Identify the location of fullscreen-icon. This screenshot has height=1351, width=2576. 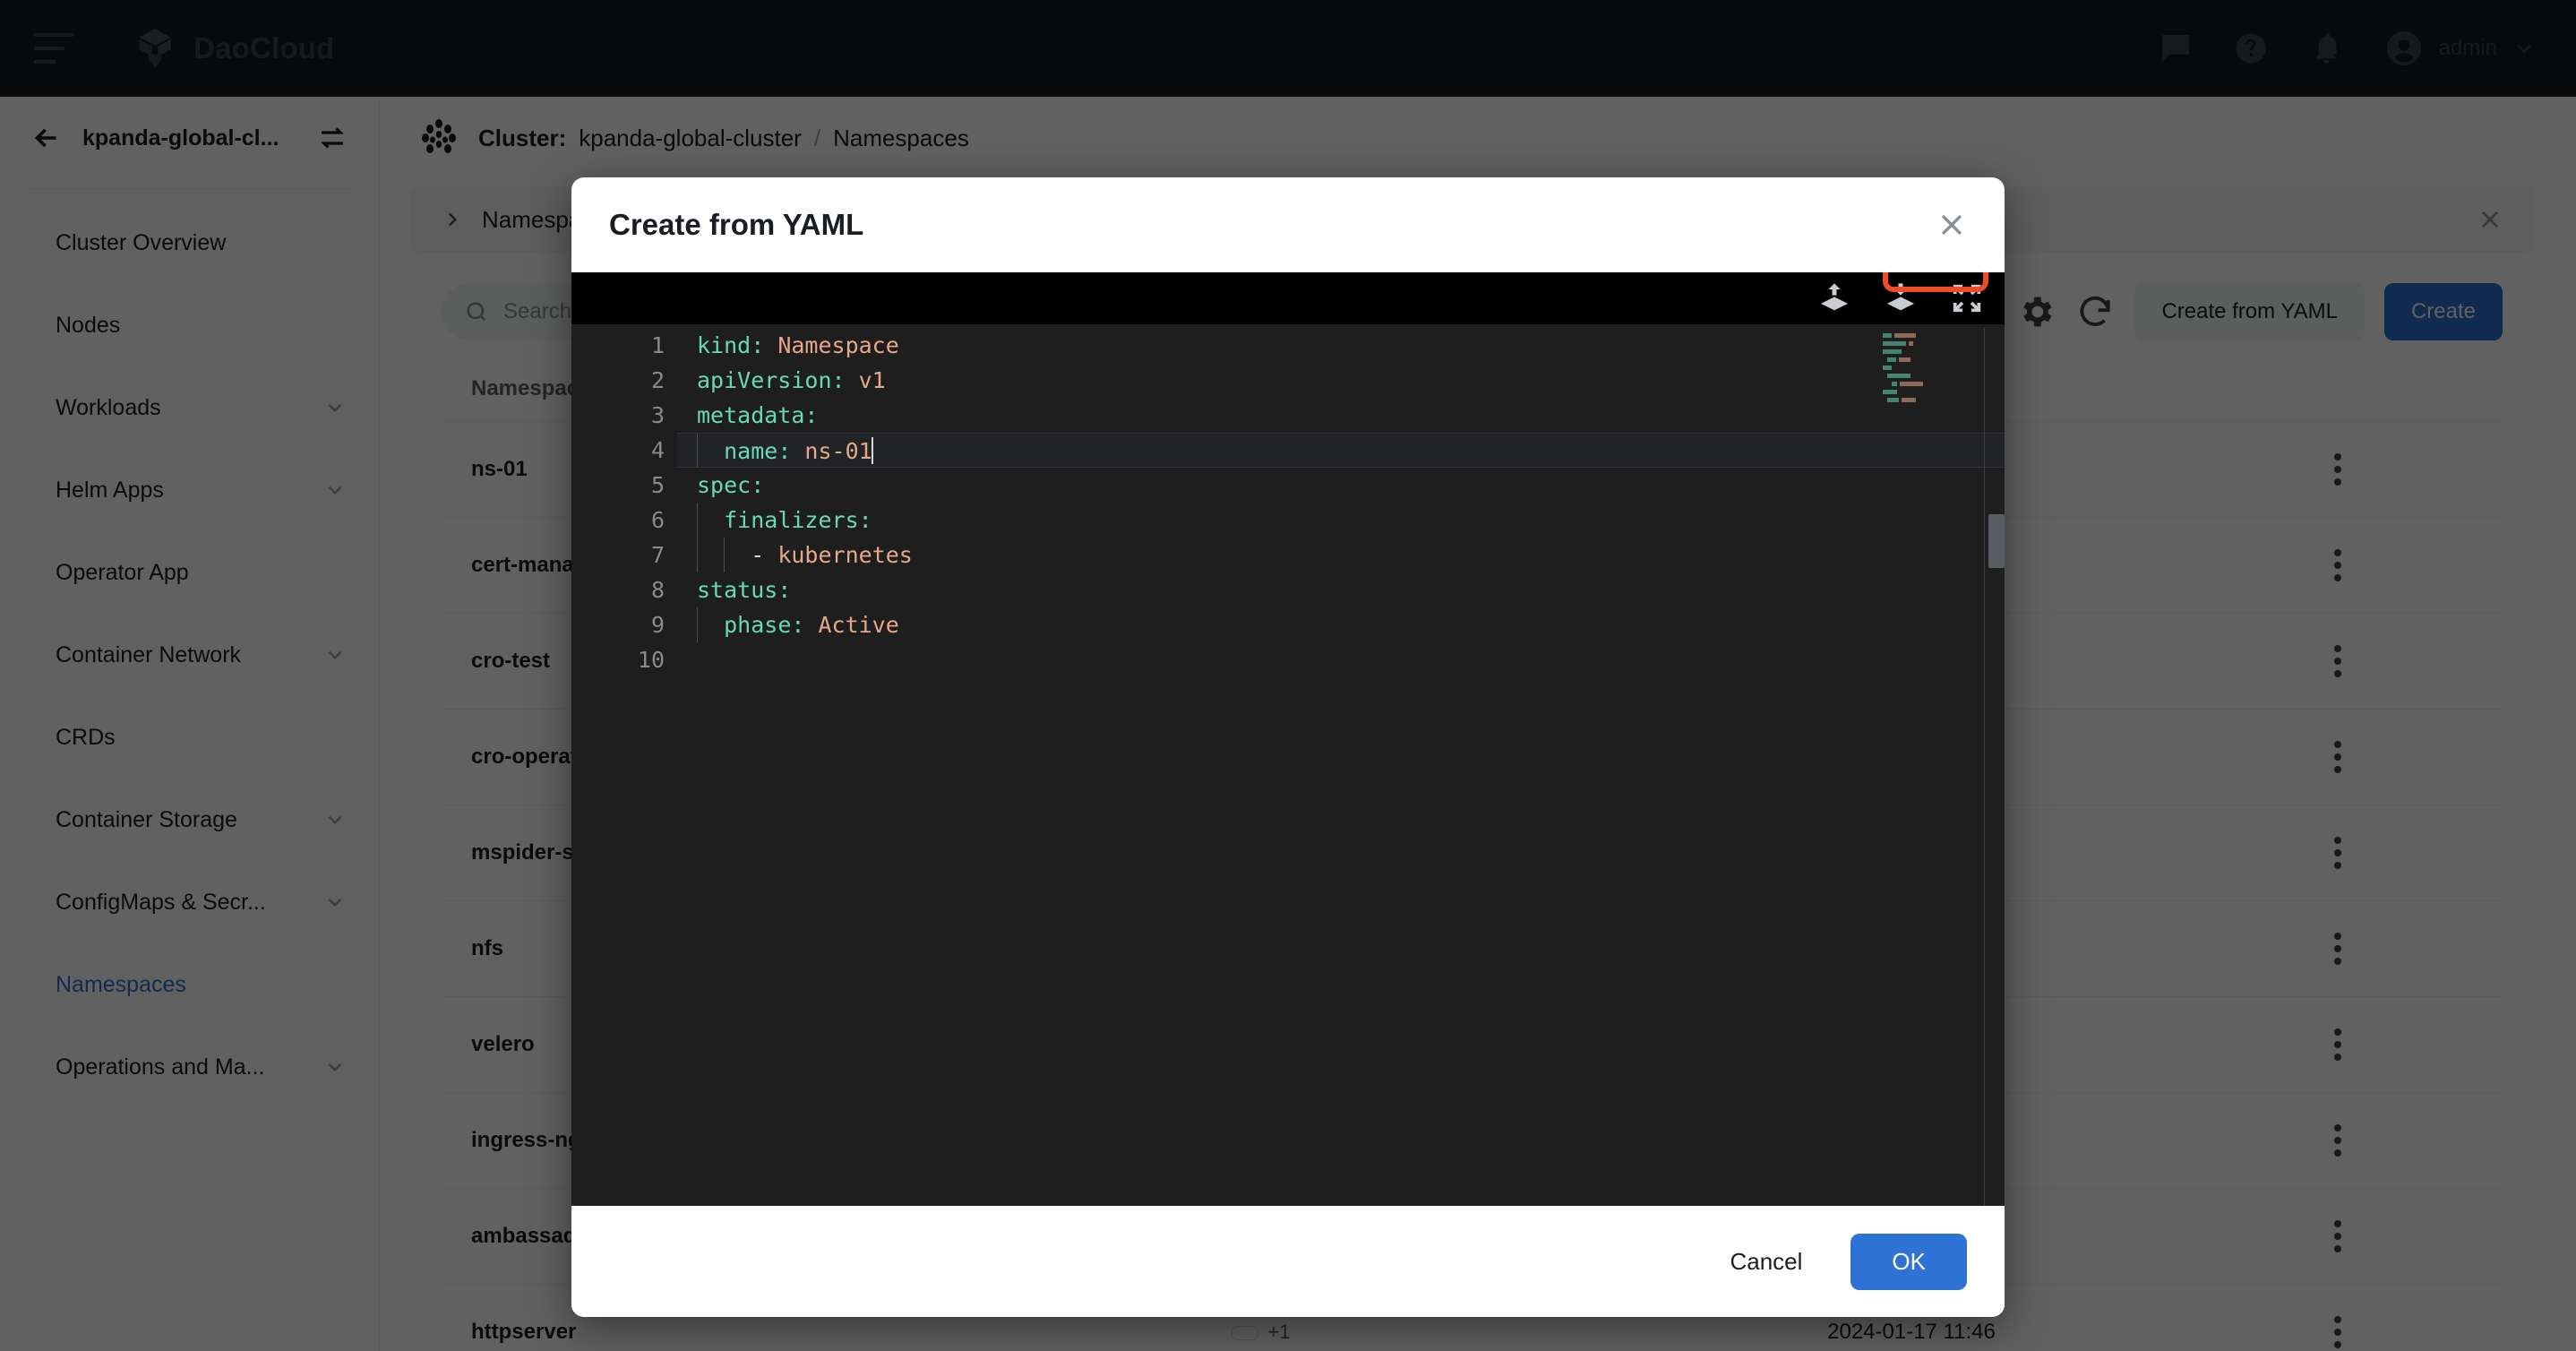
(1967, 298).